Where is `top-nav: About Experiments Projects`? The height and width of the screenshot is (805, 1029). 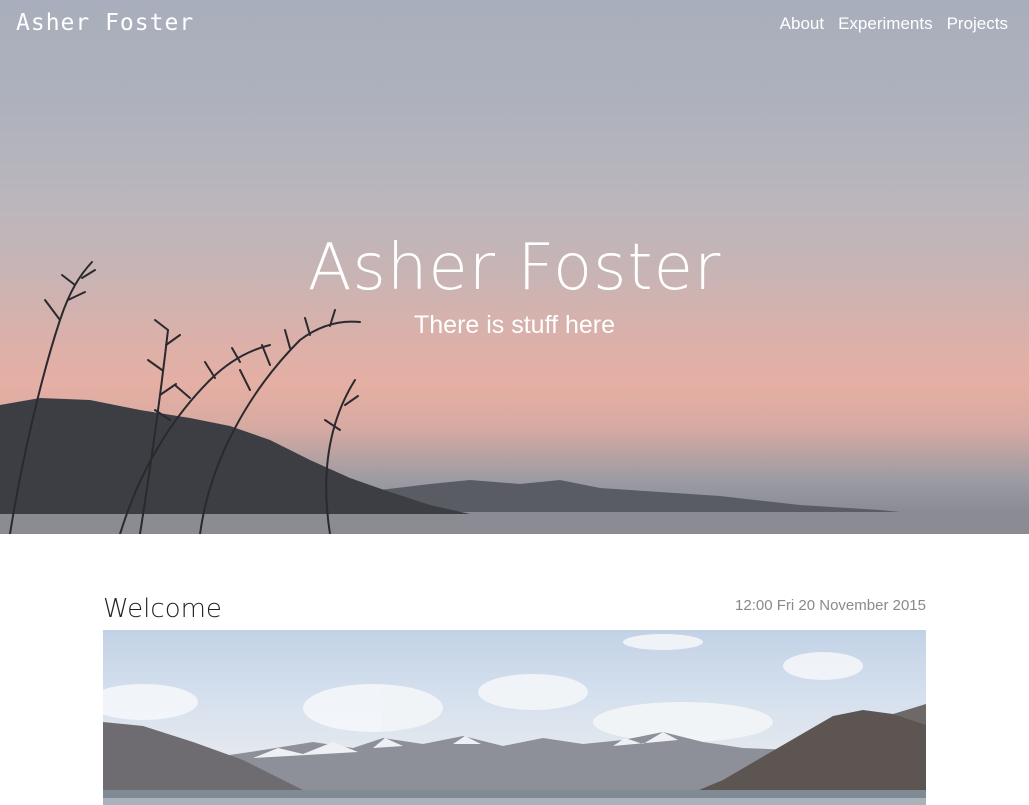
top-nav: About Experiments Projects is located at coordinates (894, 24).